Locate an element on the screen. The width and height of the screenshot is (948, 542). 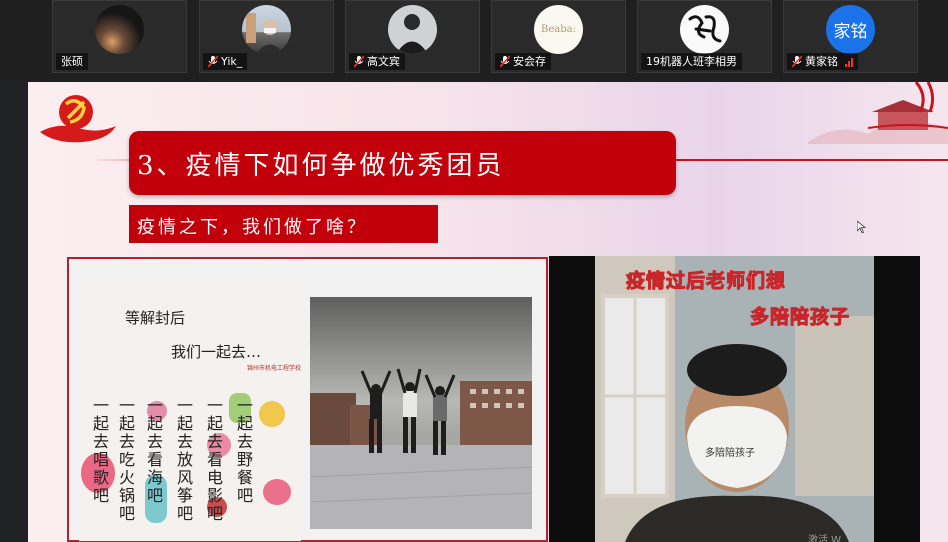
participant-tile: Beaba: 安会存 is located at coordinates (558, 36).